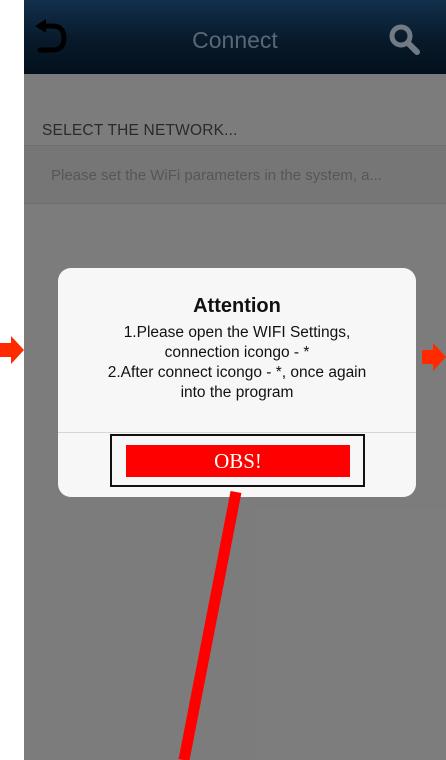 The height and width of the screenshot is (760, 446). Describe the element at coordinates (237, 432) in the screenshot. I see `dialog-divider` at that location.